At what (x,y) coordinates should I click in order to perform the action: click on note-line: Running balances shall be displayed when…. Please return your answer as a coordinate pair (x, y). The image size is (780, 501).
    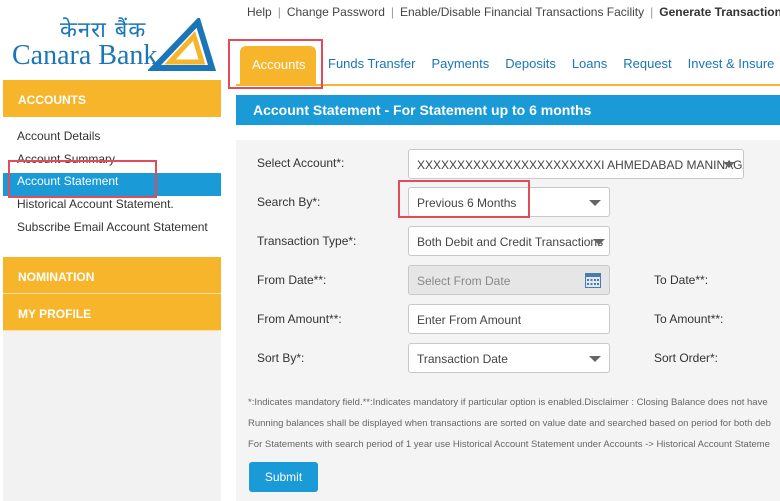
    Looking at the image, I should click on (509, 423).